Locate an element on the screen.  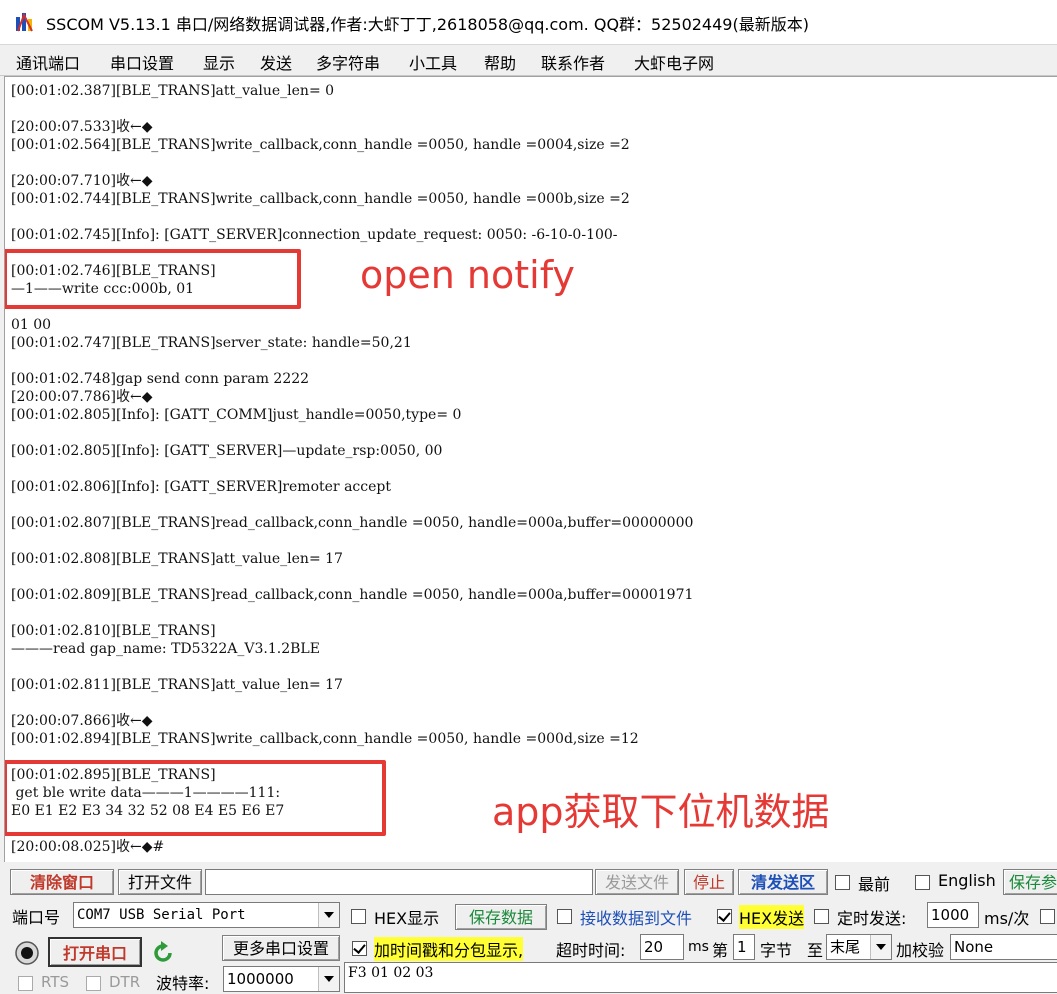
port-label: 端口号 is located at coordinates (36, 917).